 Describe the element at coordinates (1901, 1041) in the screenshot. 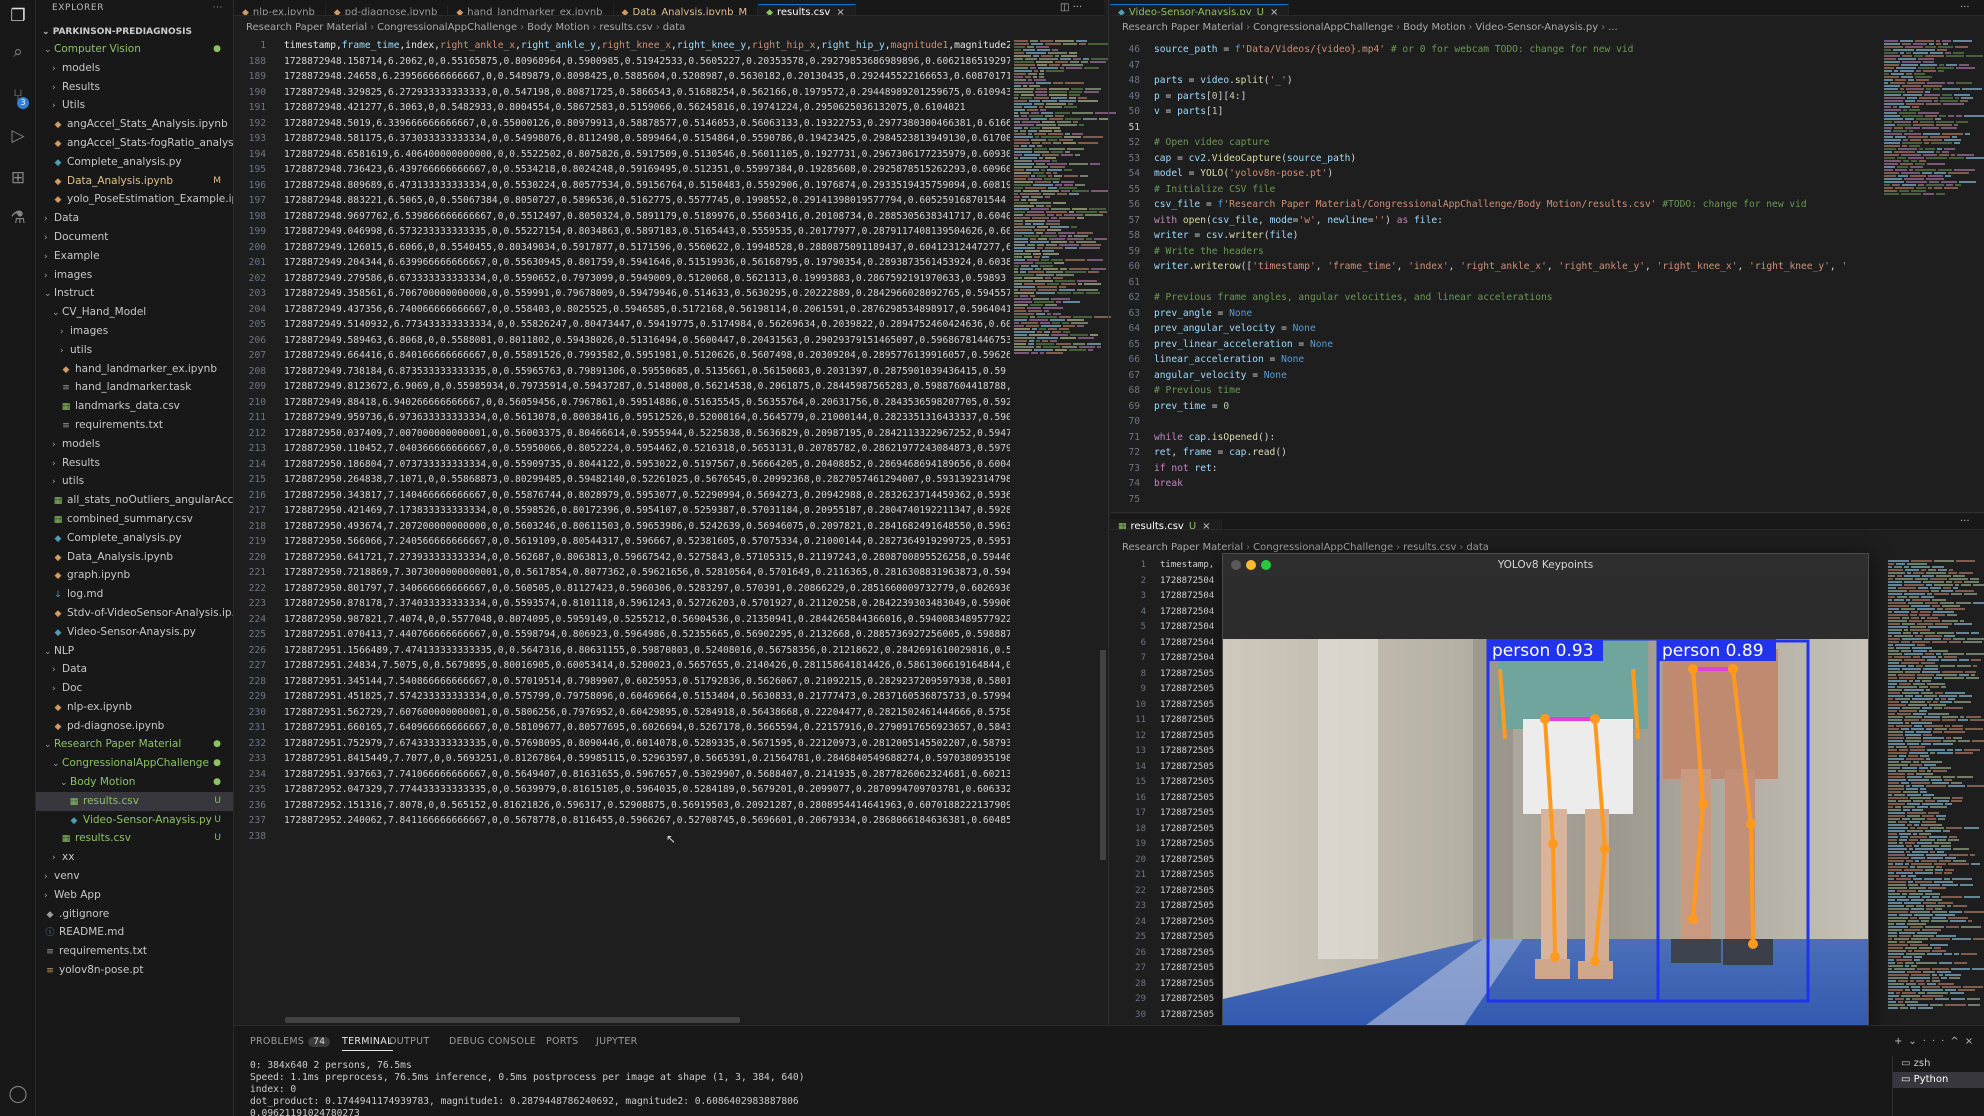

I see `new-terminal-button: +` at that location.